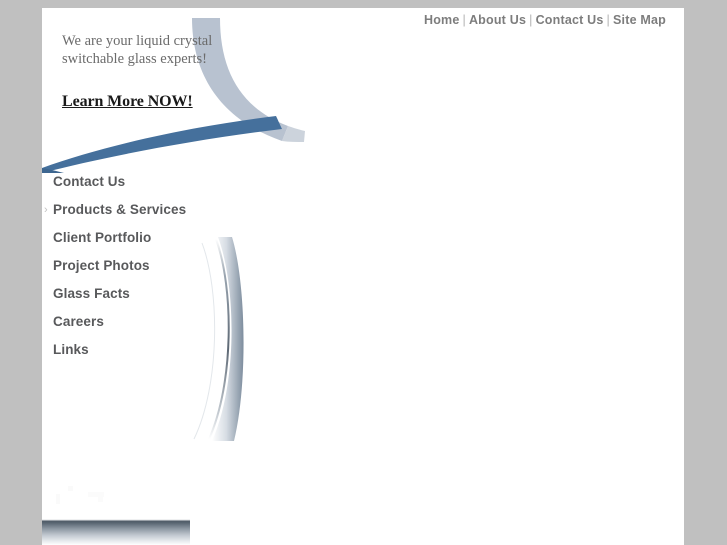  Describe the element at coordinates (127, 102) in the screenshot. I see `learn-more-link: Learn More NOW!` at that location.